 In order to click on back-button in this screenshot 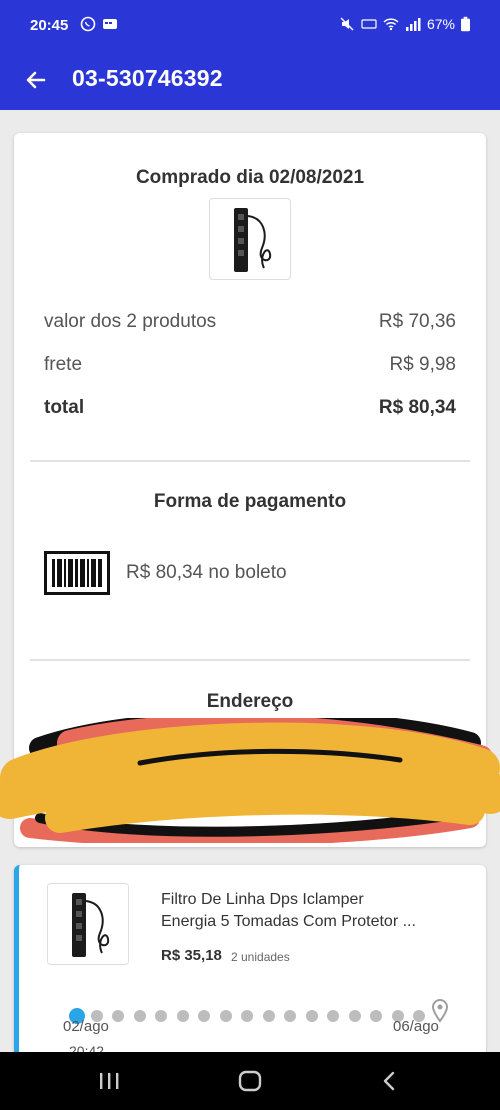, I will do `click(36, 80)`.